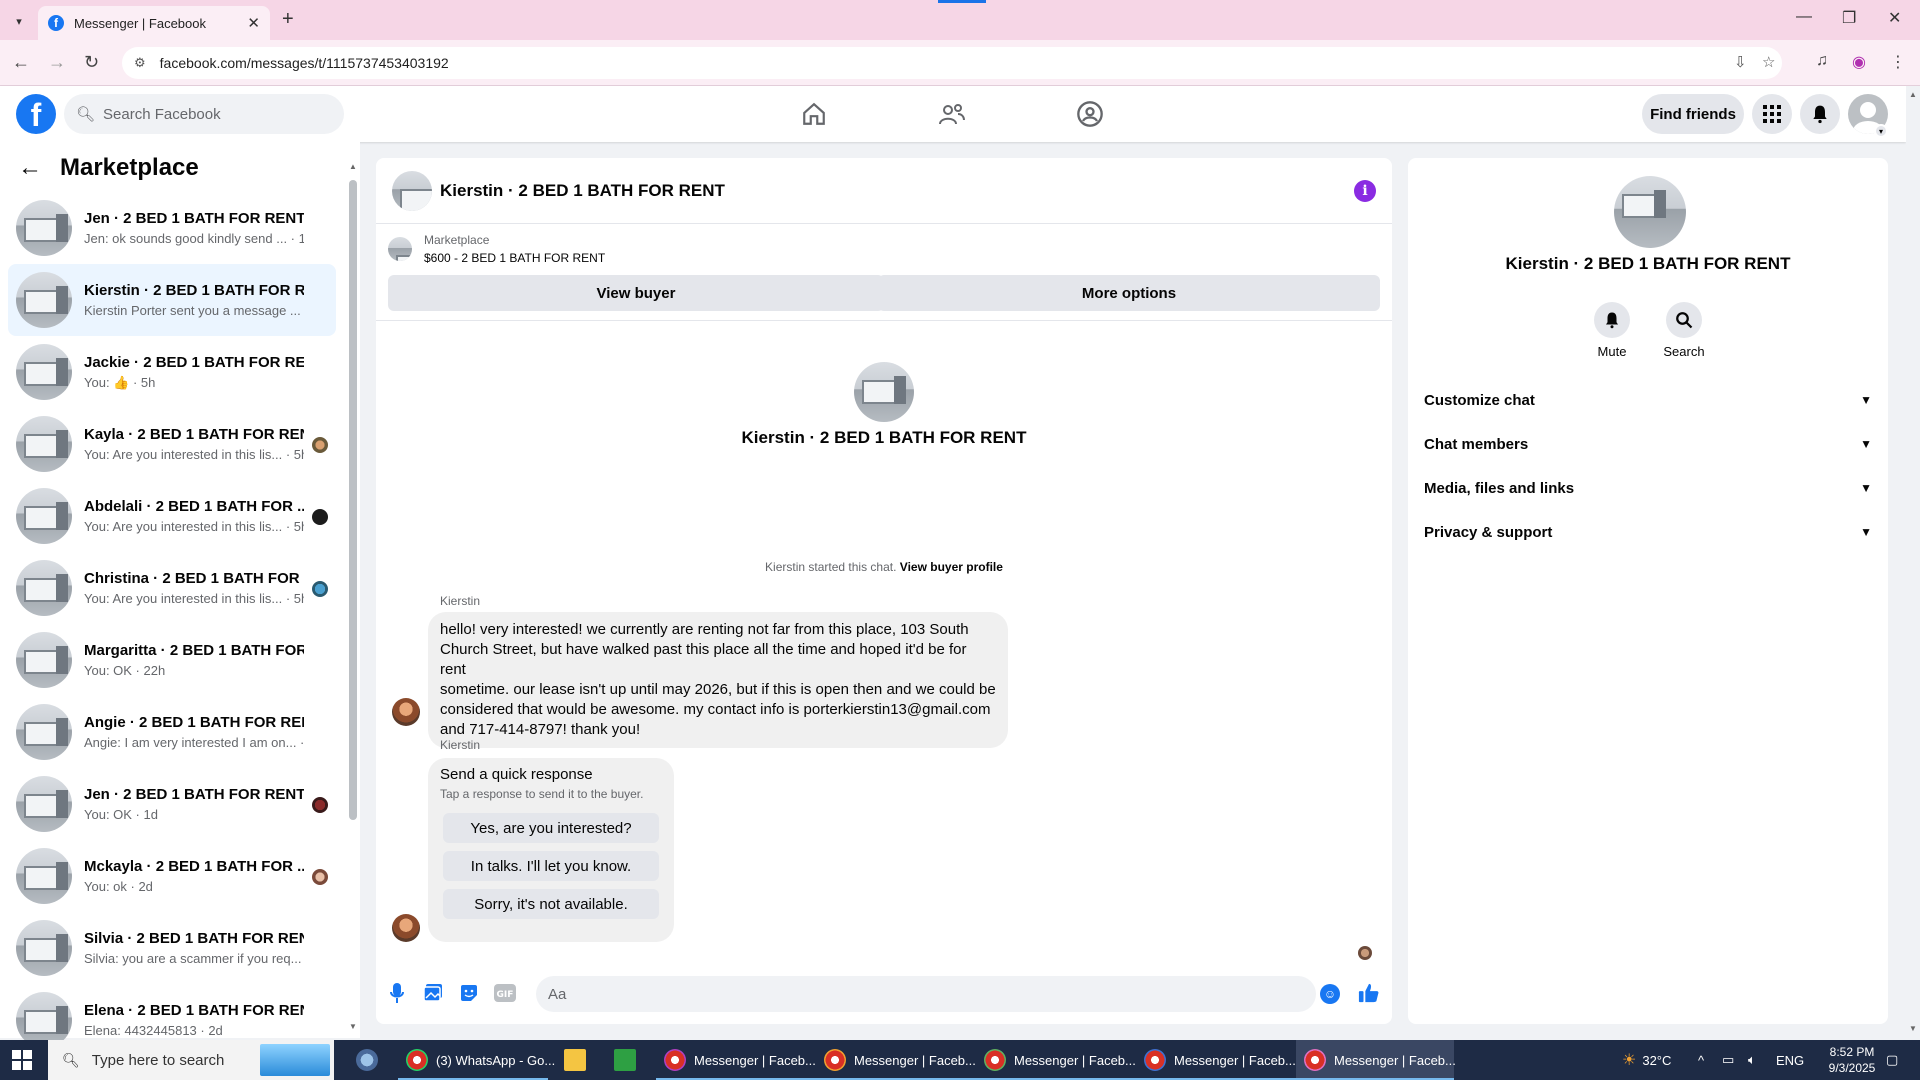  Describe the element at coordinates (288, 19) in the screenshot. I see `new-tab-icon: +` at that location.